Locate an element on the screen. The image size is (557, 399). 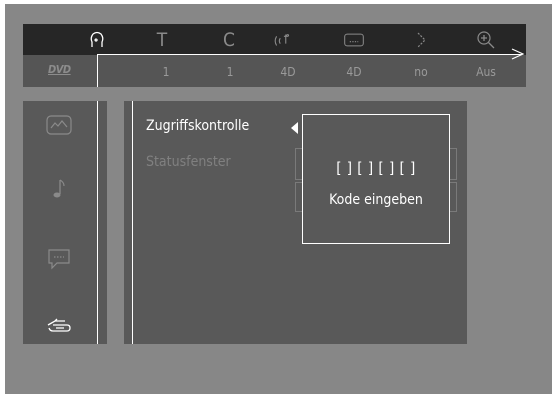
music-note-icon is located at coordinates (59, 189).